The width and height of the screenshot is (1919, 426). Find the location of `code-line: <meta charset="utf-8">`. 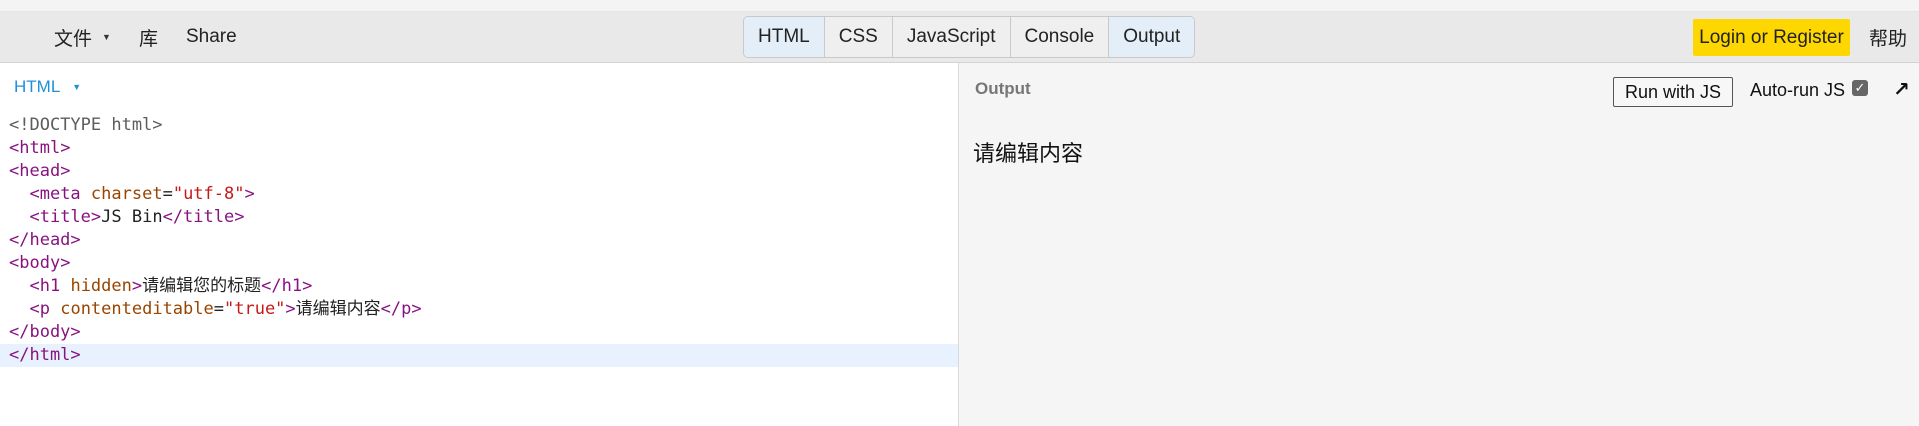

code-line: <meta charset="utf-8"> is located at coordinates (479, 194).